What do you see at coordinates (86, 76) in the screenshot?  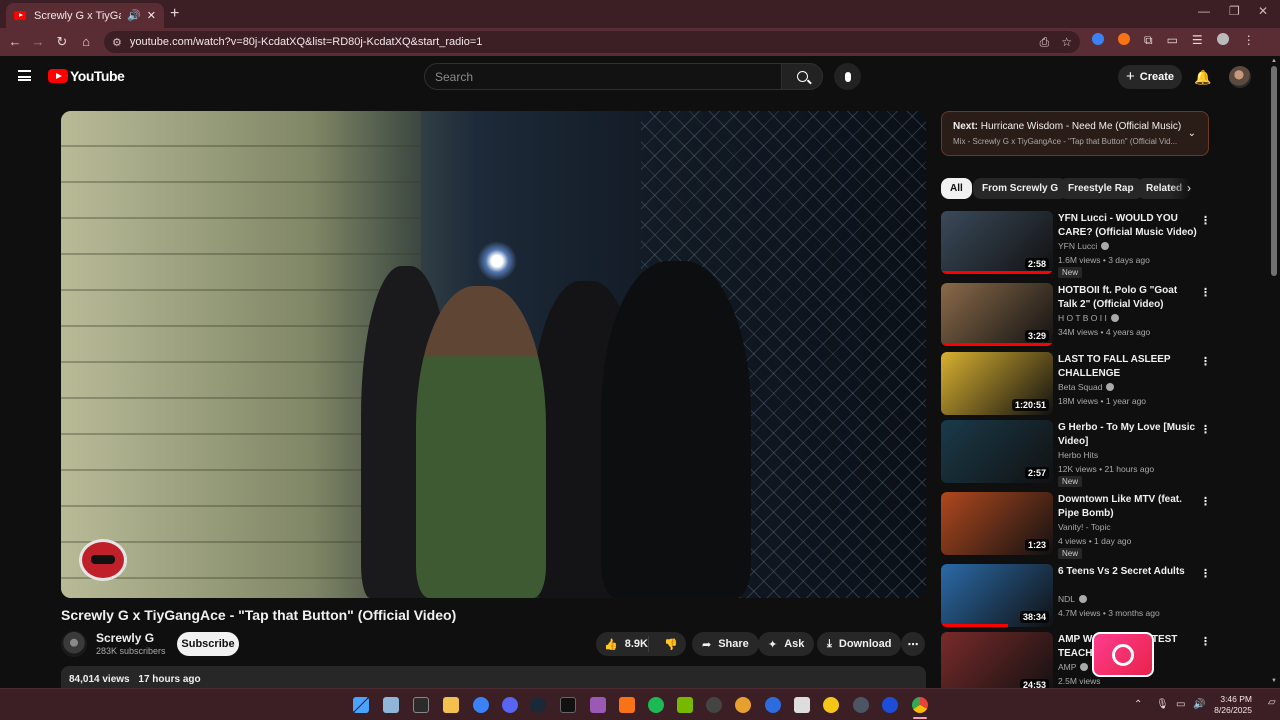 I see `youtube-logo: YouTube` at bounding box center [86, 76].